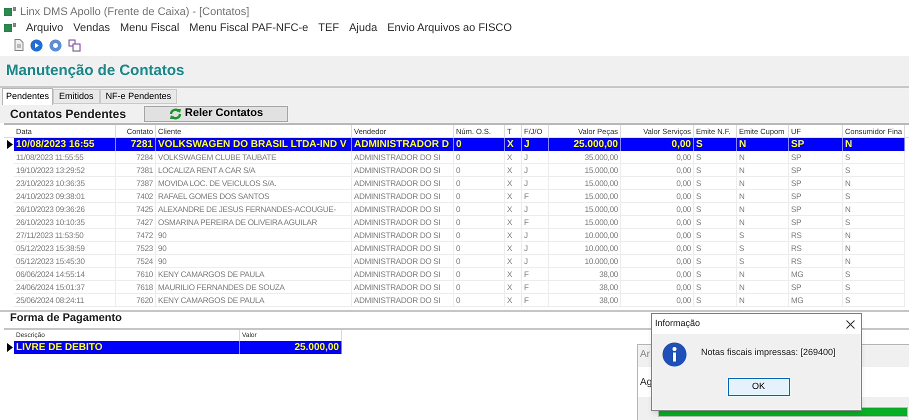  Describe the element at coordinates (10, 144) in the screenshot. I see `row-pointer-icon` at that location.